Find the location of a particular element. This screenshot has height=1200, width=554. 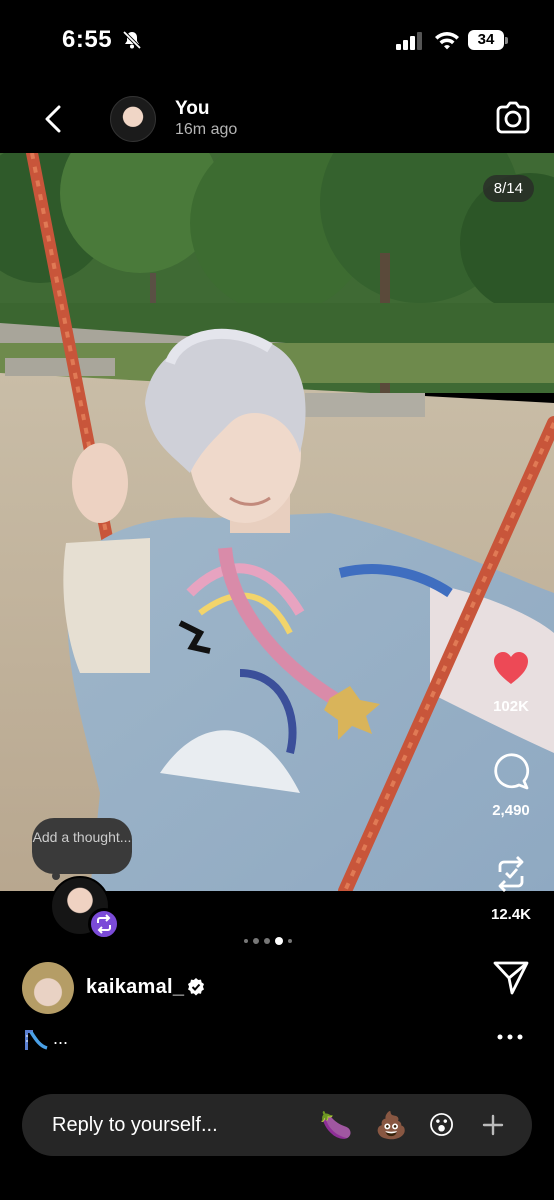

surprised-emoji-button: 😮 is located at coordinates (441, 1125).